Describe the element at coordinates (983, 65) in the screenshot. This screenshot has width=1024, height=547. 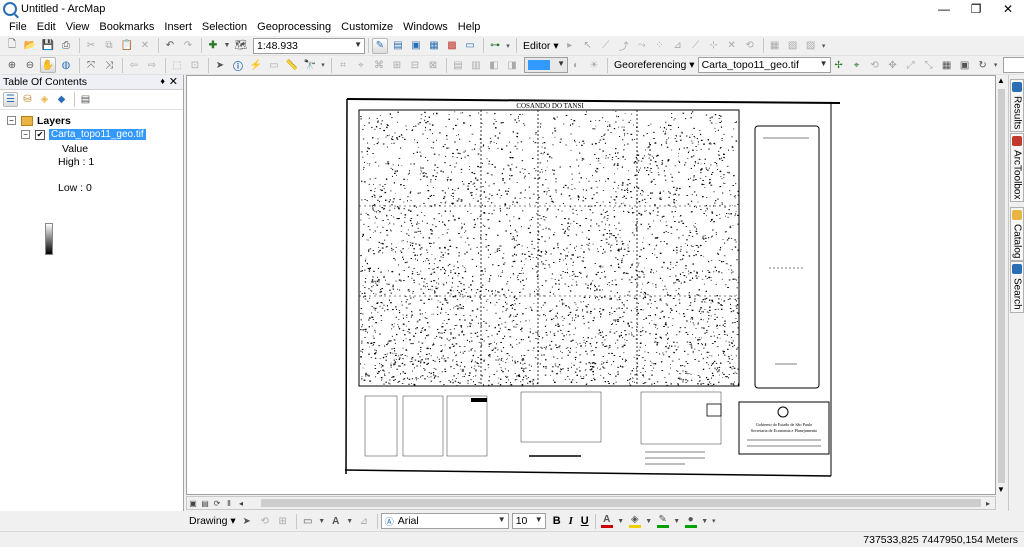
I see `georeferencing-options-icon: ↻` at that location.